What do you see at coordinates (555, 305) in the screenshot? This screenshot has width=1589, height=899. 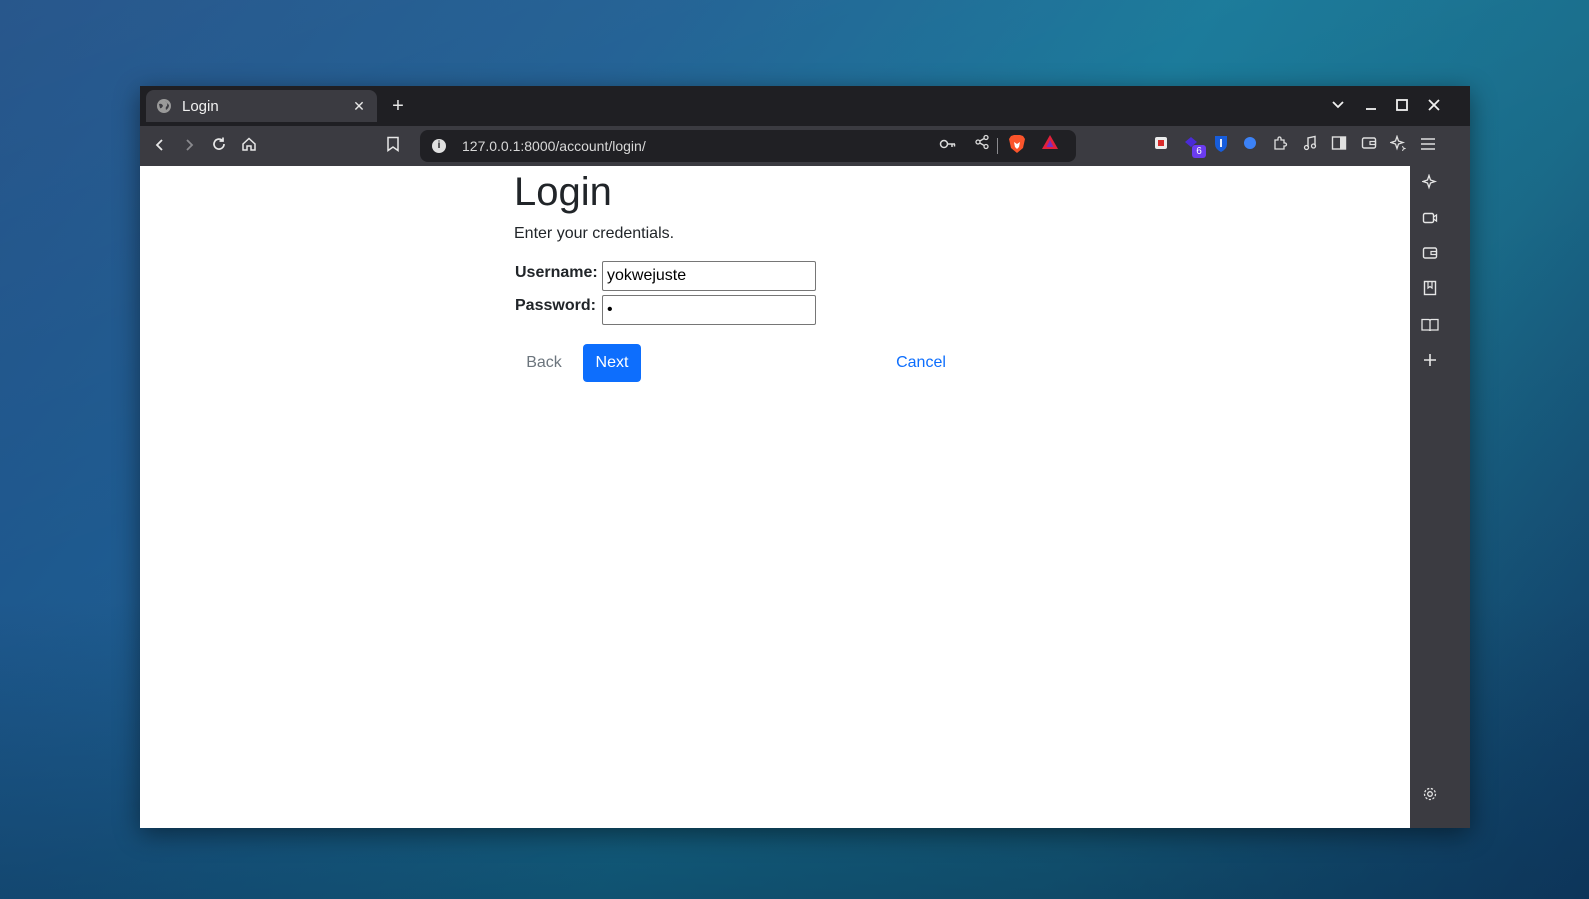 I see `password-label: Password:` at bounding box center [555, 305].